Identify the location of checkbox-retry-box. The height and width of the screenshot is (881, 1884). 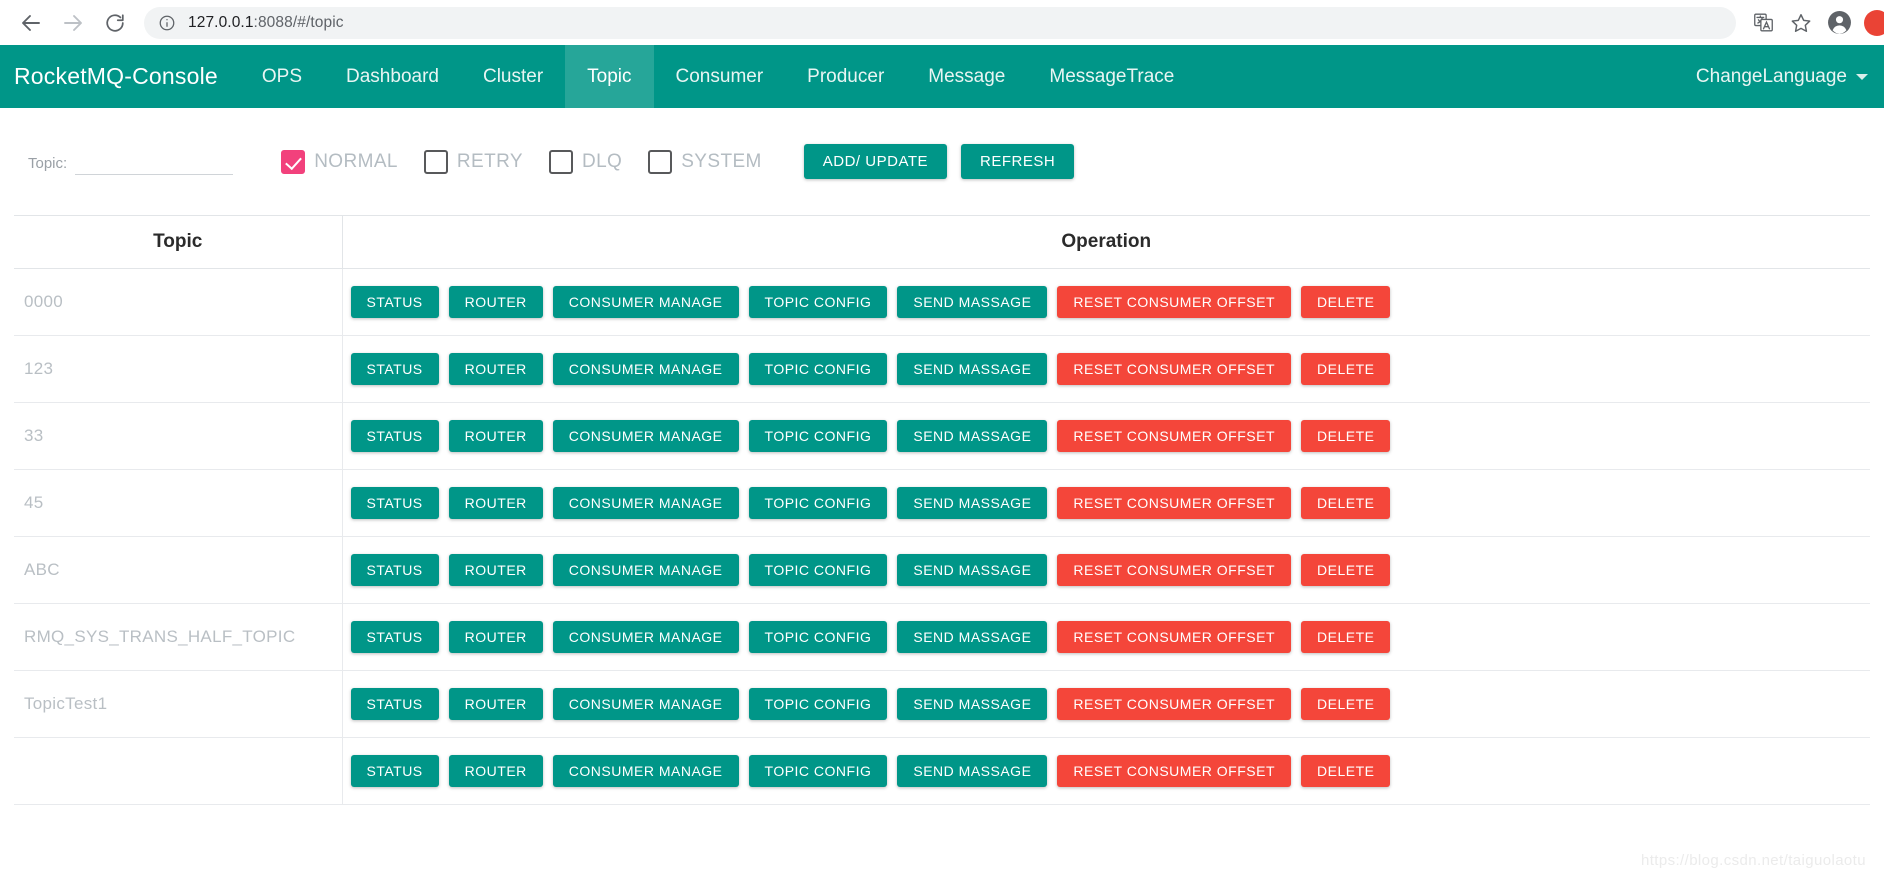
(435, 161).